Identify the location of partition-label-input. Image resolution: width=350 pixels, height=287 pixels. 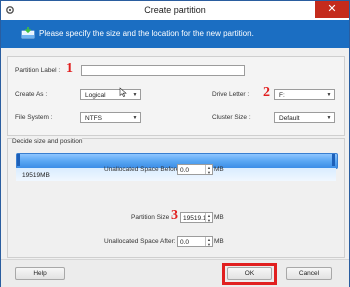
(163, 70).